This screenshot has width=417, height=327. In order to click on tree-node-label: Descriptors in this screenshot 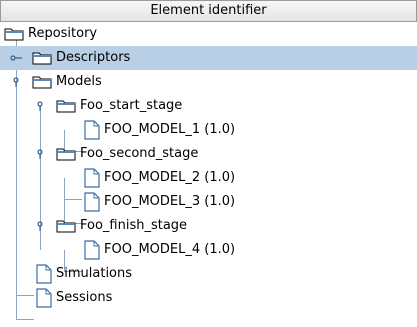, I will do `click(93, 57)`.